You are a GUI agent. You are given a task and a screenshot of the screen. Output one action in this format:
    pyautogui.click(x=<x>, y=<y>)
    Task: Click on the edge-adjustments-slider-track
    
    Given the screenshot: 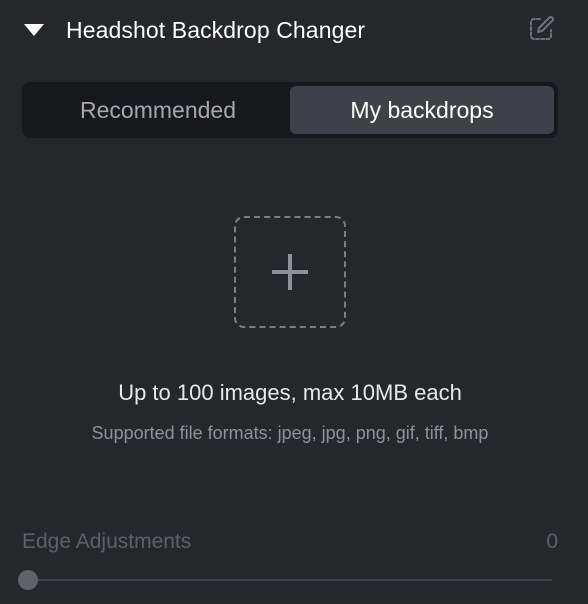 What is the action you would take?
    pyautogui.click(x=287, y=580)
    